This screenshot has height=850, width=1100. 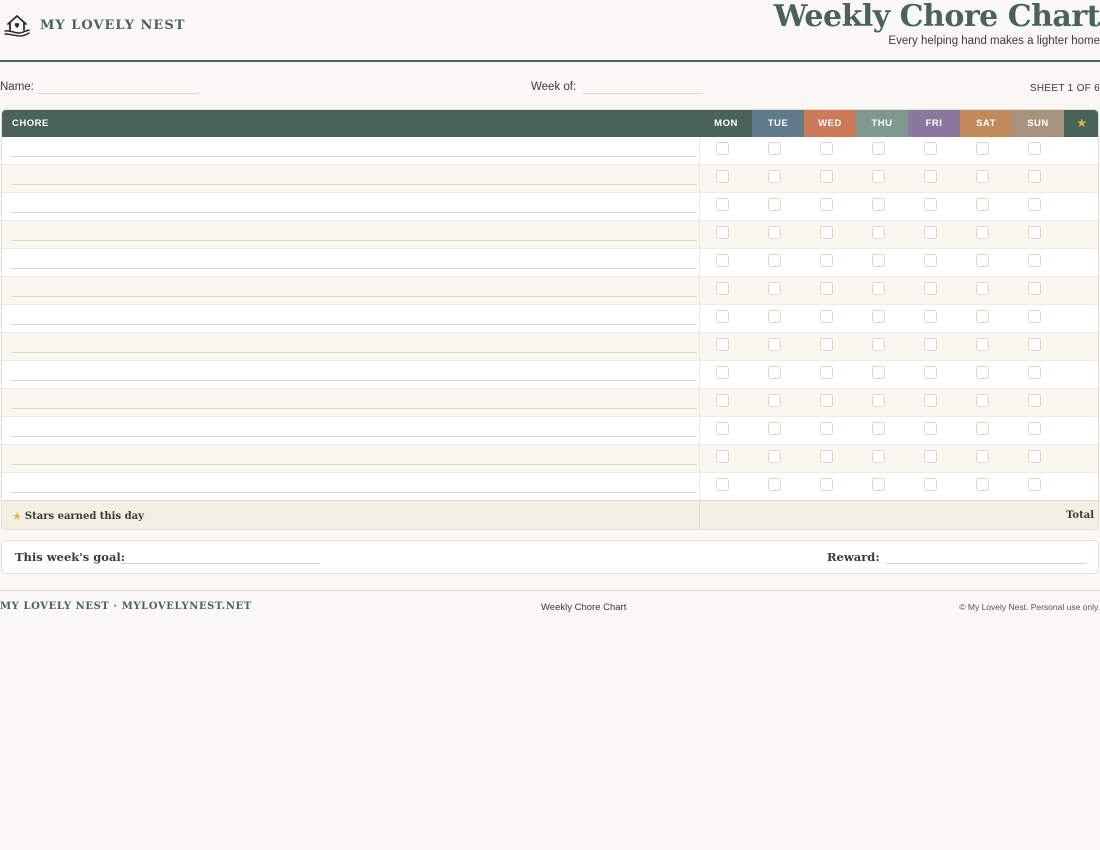 I want to click on name-field, so click(x=118, y=93).